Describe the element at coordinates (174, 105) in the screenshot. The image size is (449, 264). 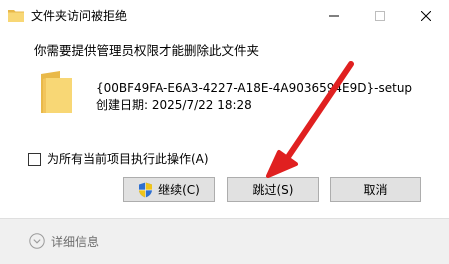
I see `item-created-date: 创建日期: 2025/7/22 18:28` at that location.